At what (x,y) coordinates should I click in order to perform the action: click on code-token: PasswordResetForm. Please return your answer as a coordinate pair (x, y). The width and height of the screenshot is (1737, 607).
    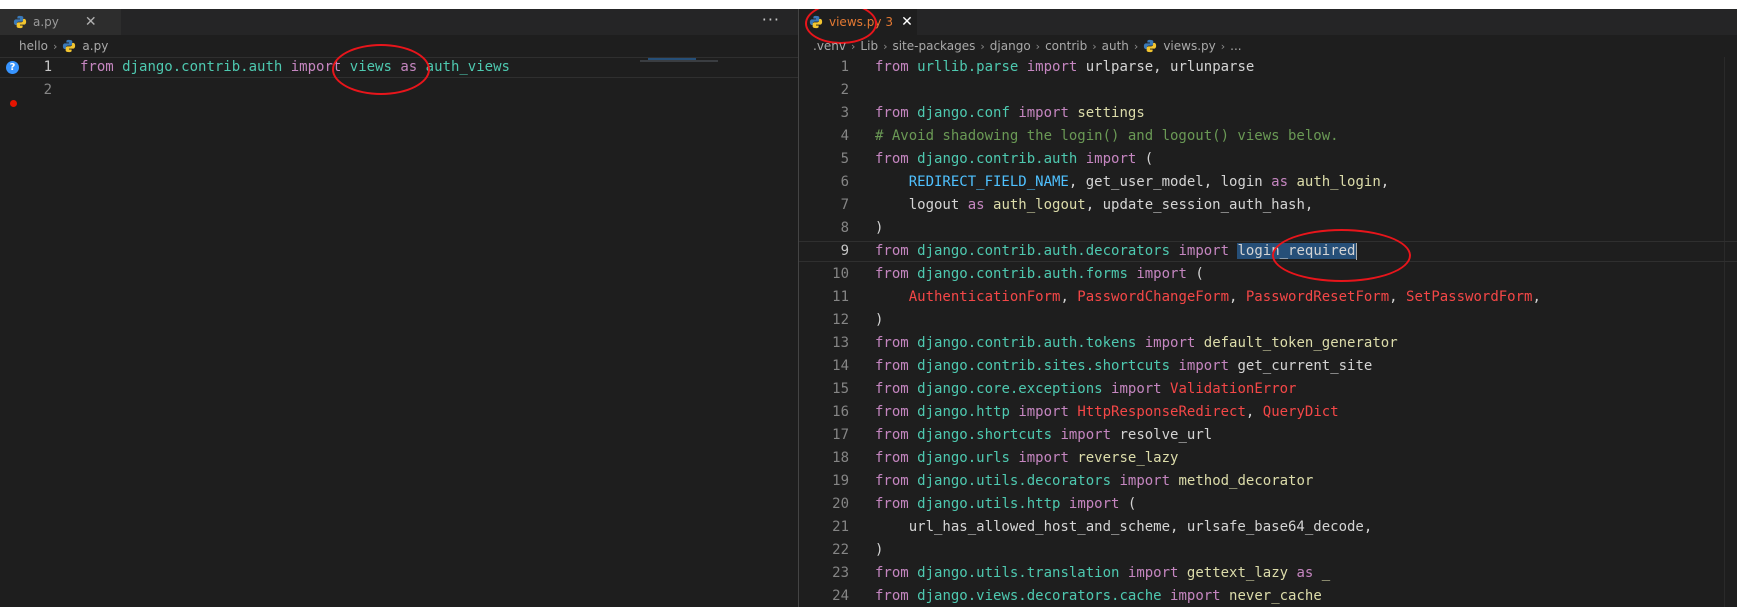
    Looking at the image, I should click on (1317, 297).